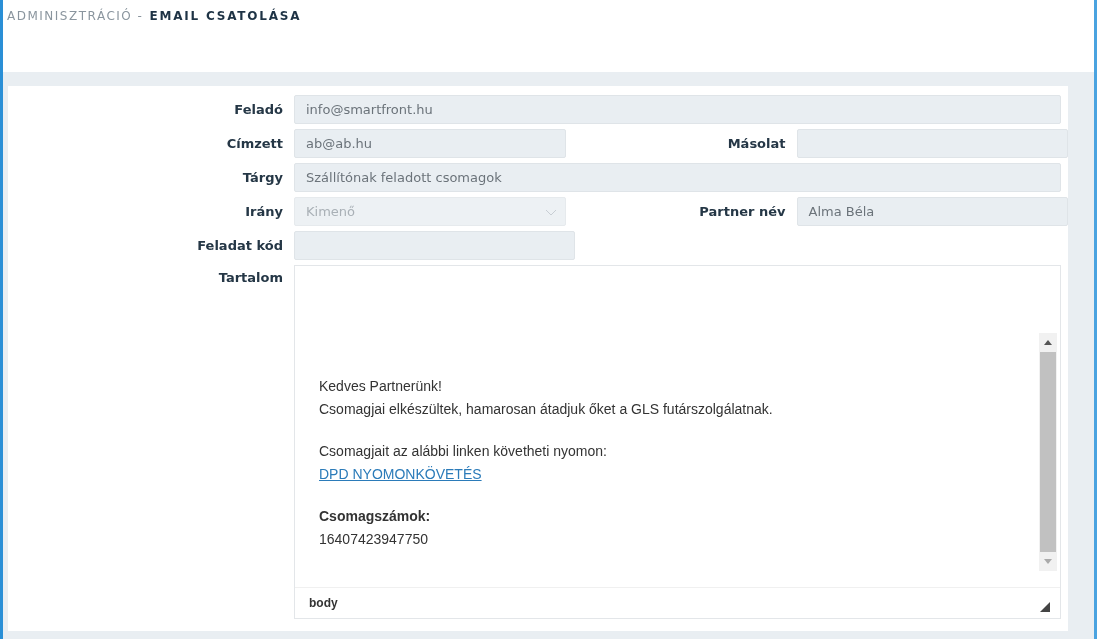  Describe the element at coordinates (1048, 452) in the screenshot. I see `scrollbar` at that location.